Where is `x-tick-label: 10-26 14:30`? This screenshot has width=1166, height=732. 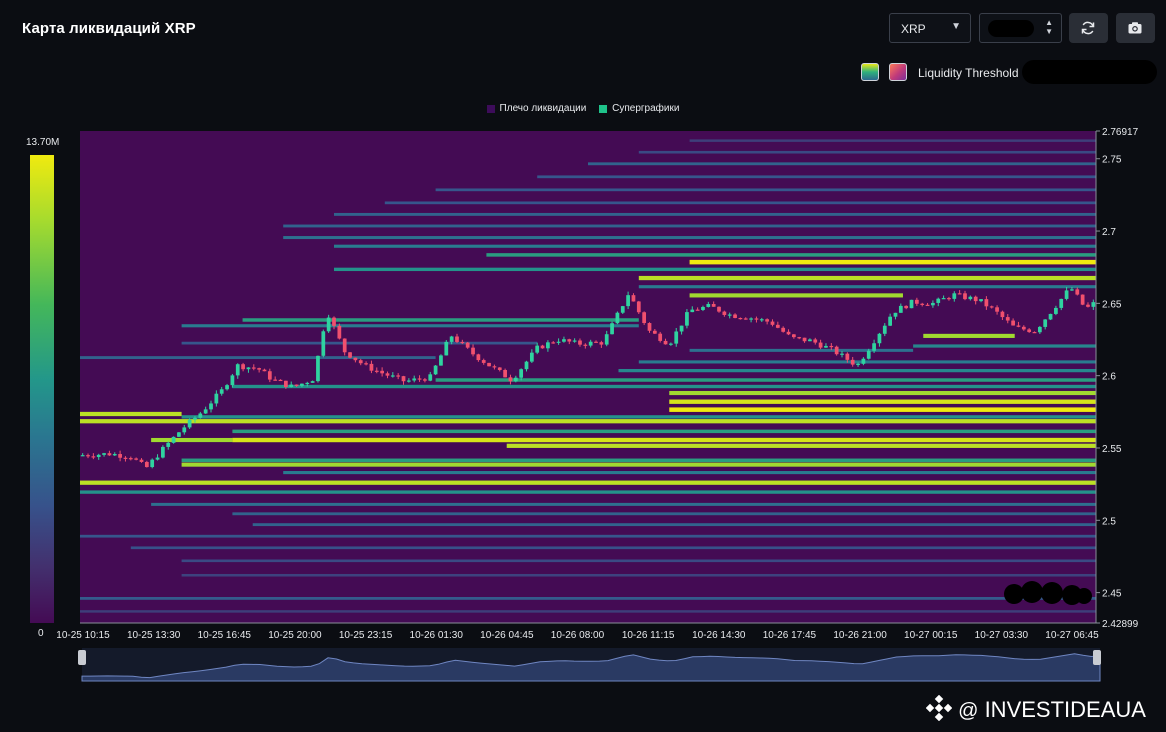
x-tick-label: 10-26 14:30 is located at coordinates (719, 635).